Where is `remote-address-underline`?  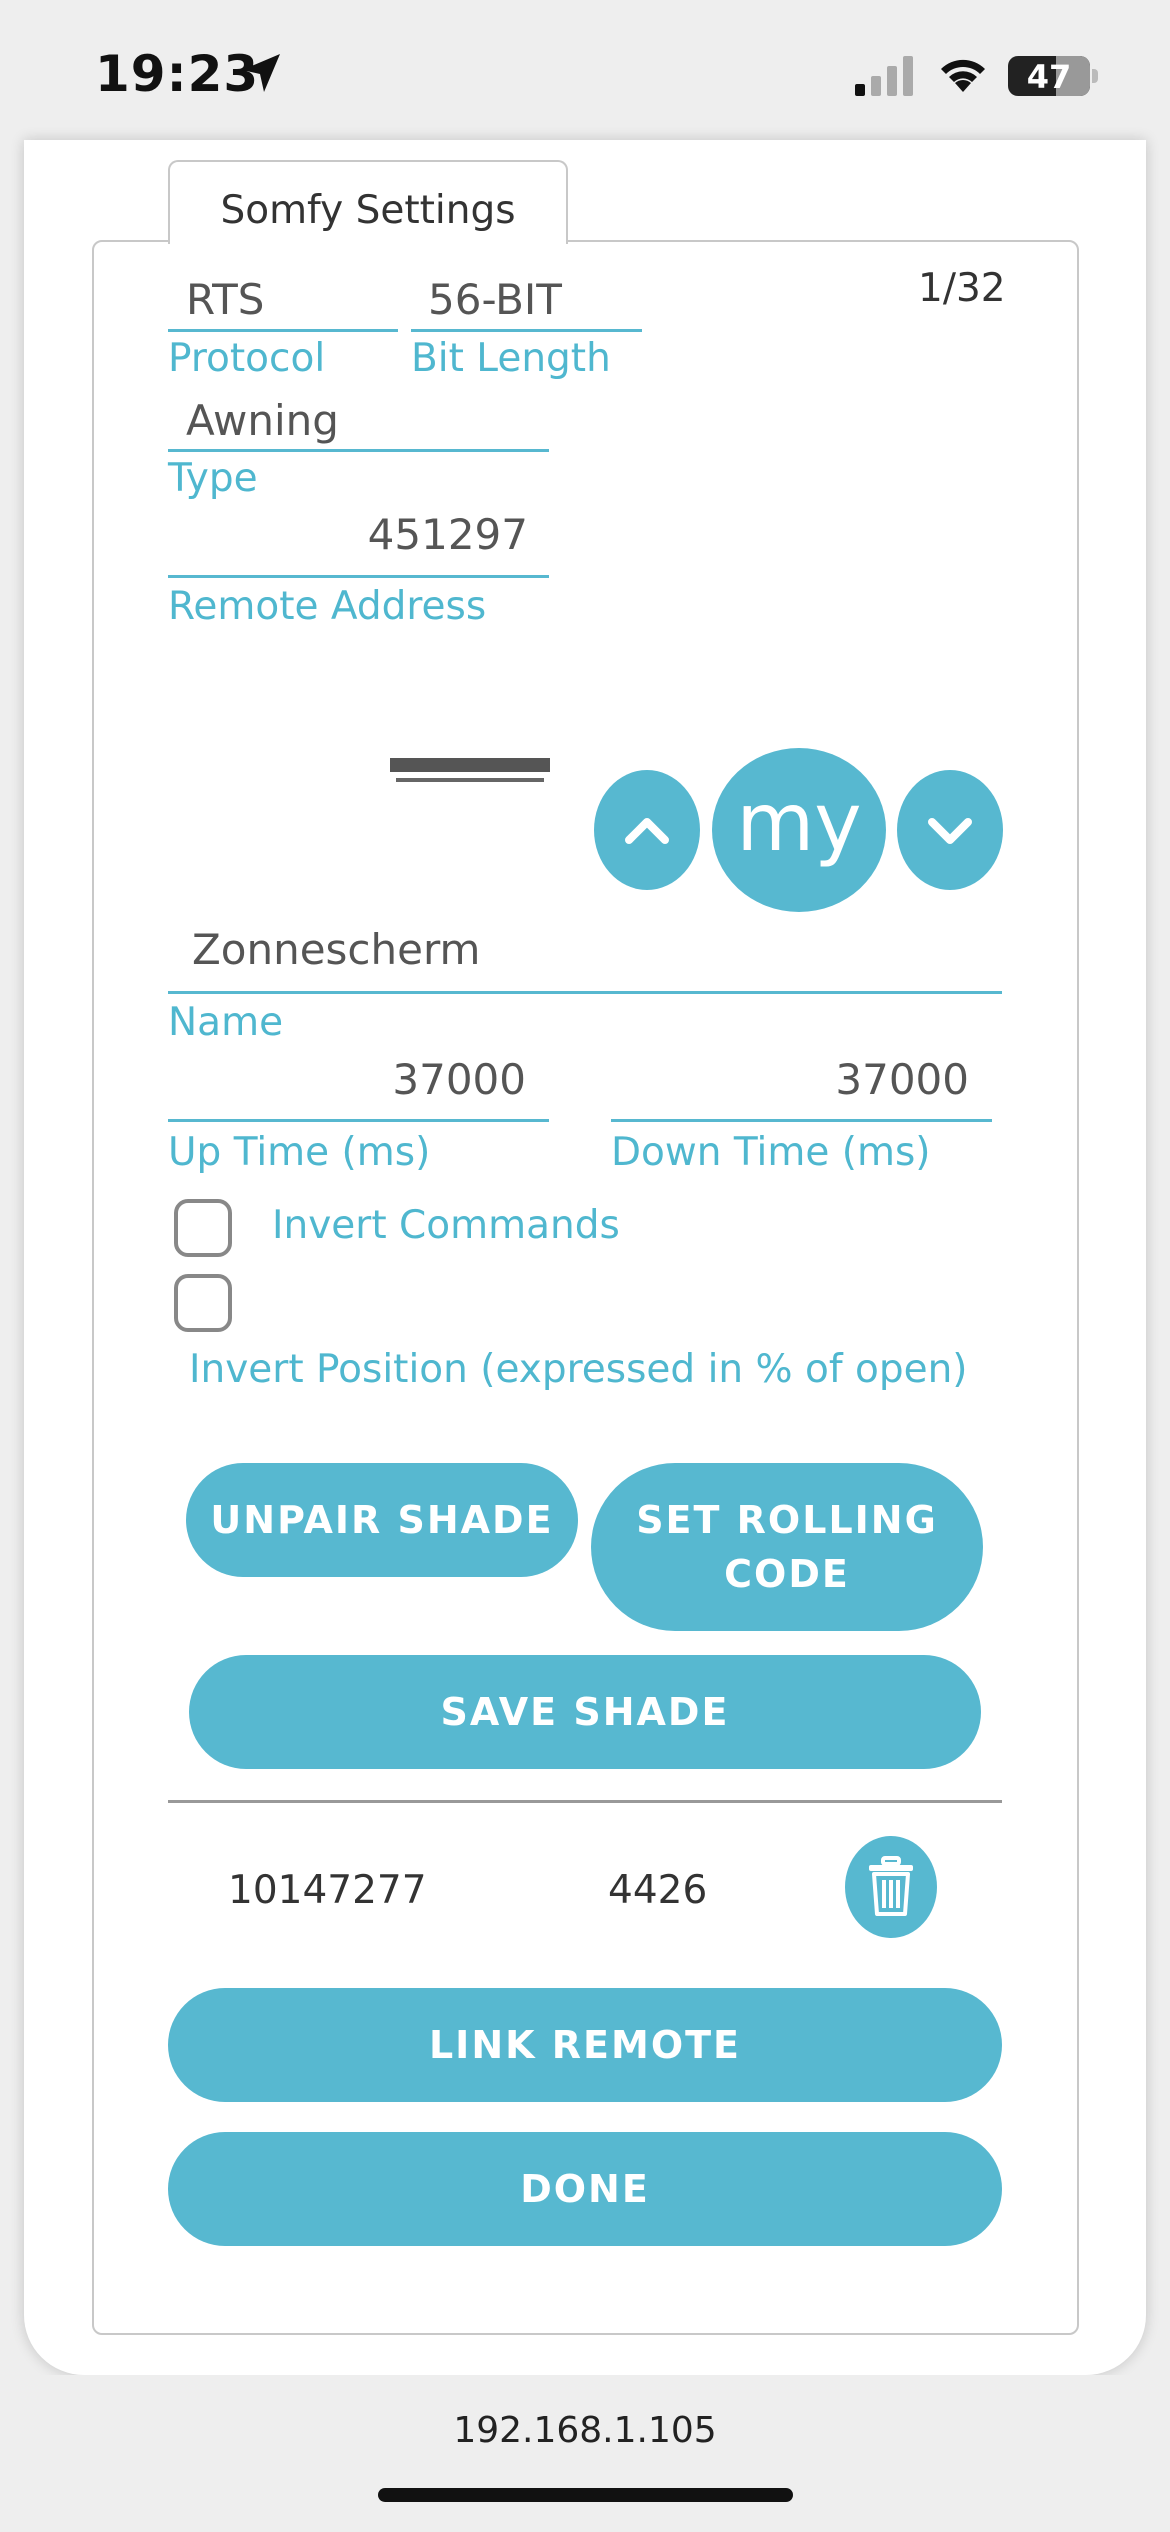
remote-address-underline is located at coordinates (358, 576).